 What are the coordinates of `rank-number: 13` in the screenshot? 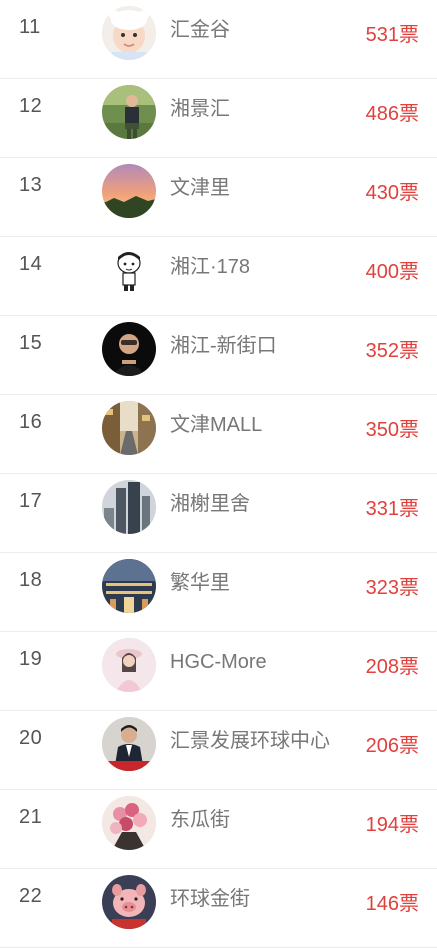 It's located at (31, 185).